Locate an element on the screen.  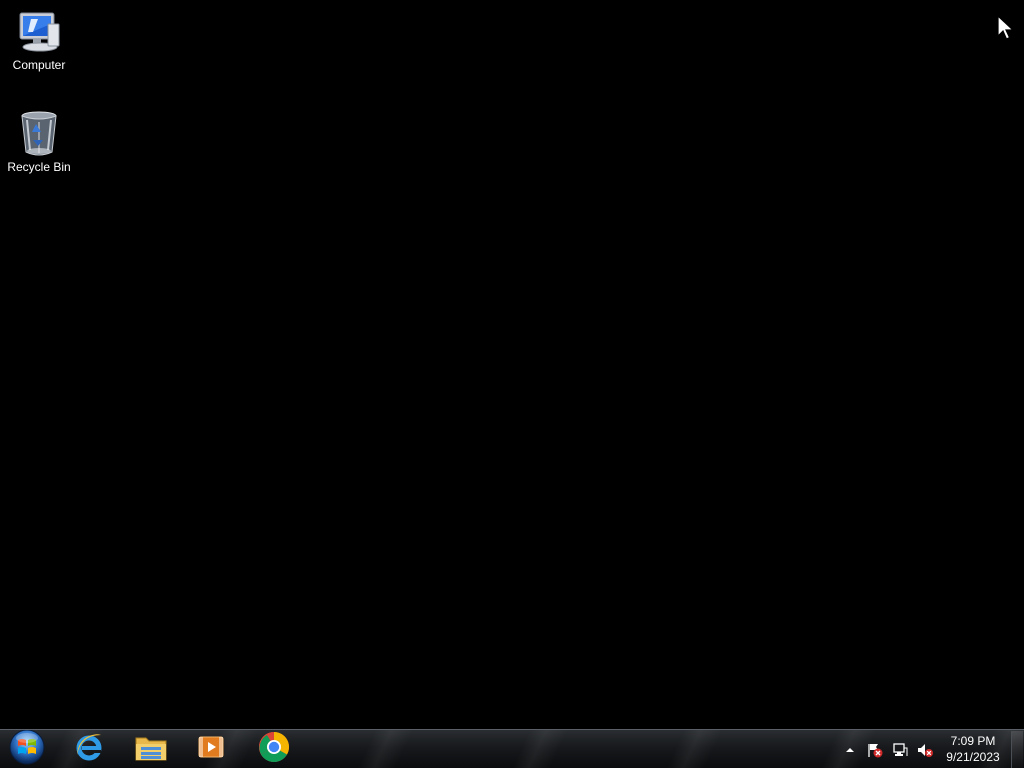
desktop-icon-computer: Computer is located at coordinates (39, 40).